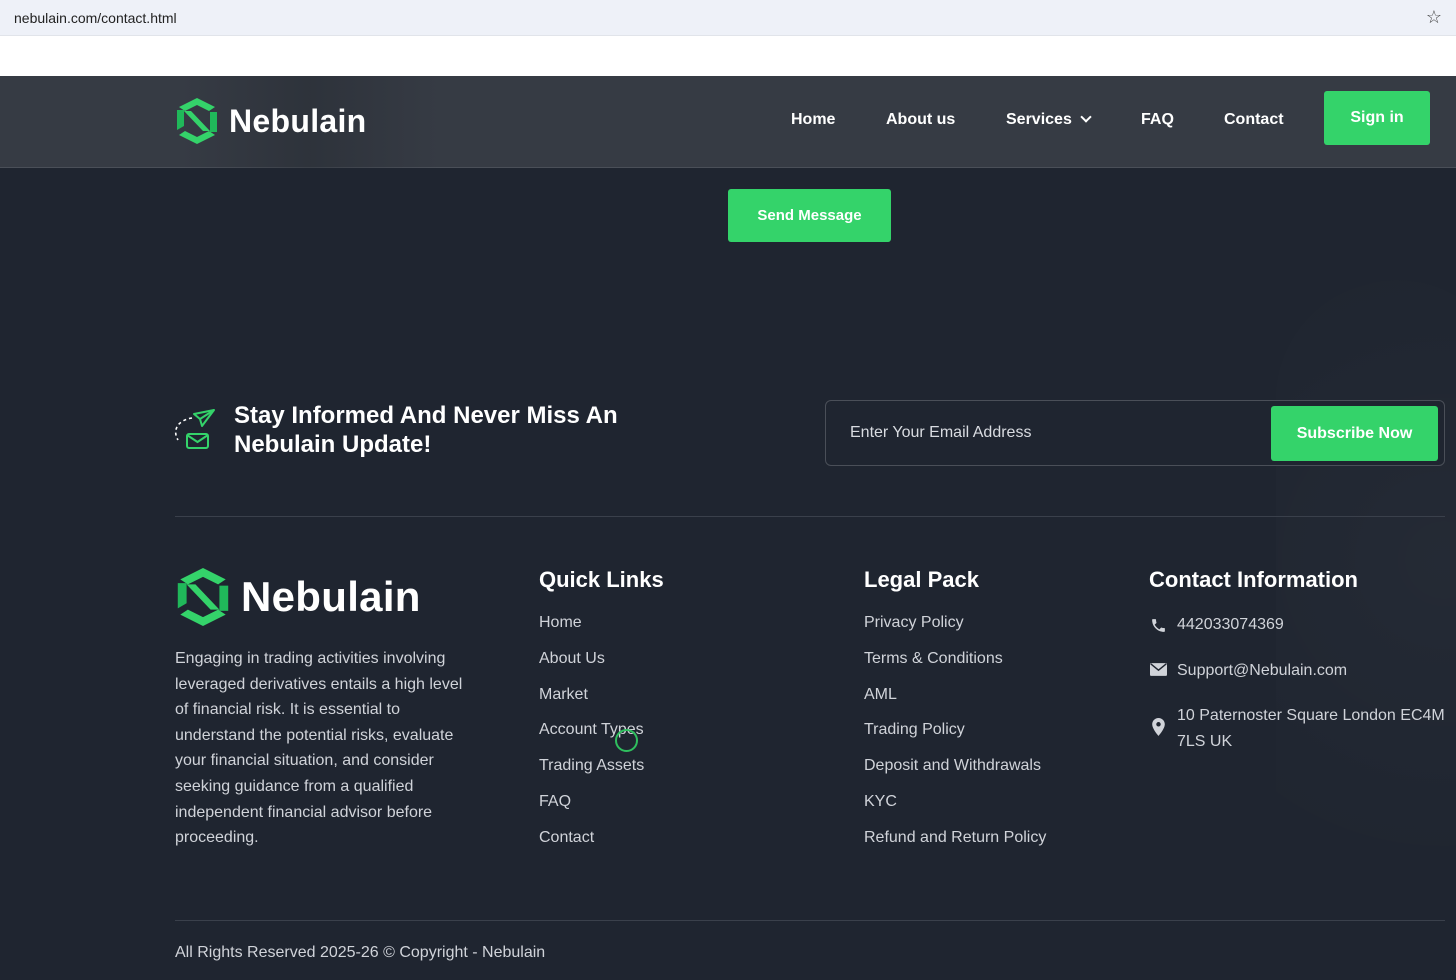 Image resolution: width=1456 pixels, height=980 pixels. What do you see at coordinates (426, 415) in the screenshot?
I see `newsletter-title-line1: Stay Informed And Never Miss An` at bounding box center [426, 415].